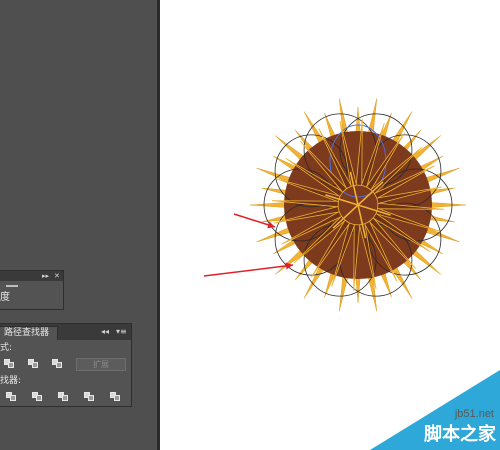 The image size is (500, 450). What do you see at coordinates (90, 397) in the screenshot?
I see `crop-icon` at bounding box center [90, 397].